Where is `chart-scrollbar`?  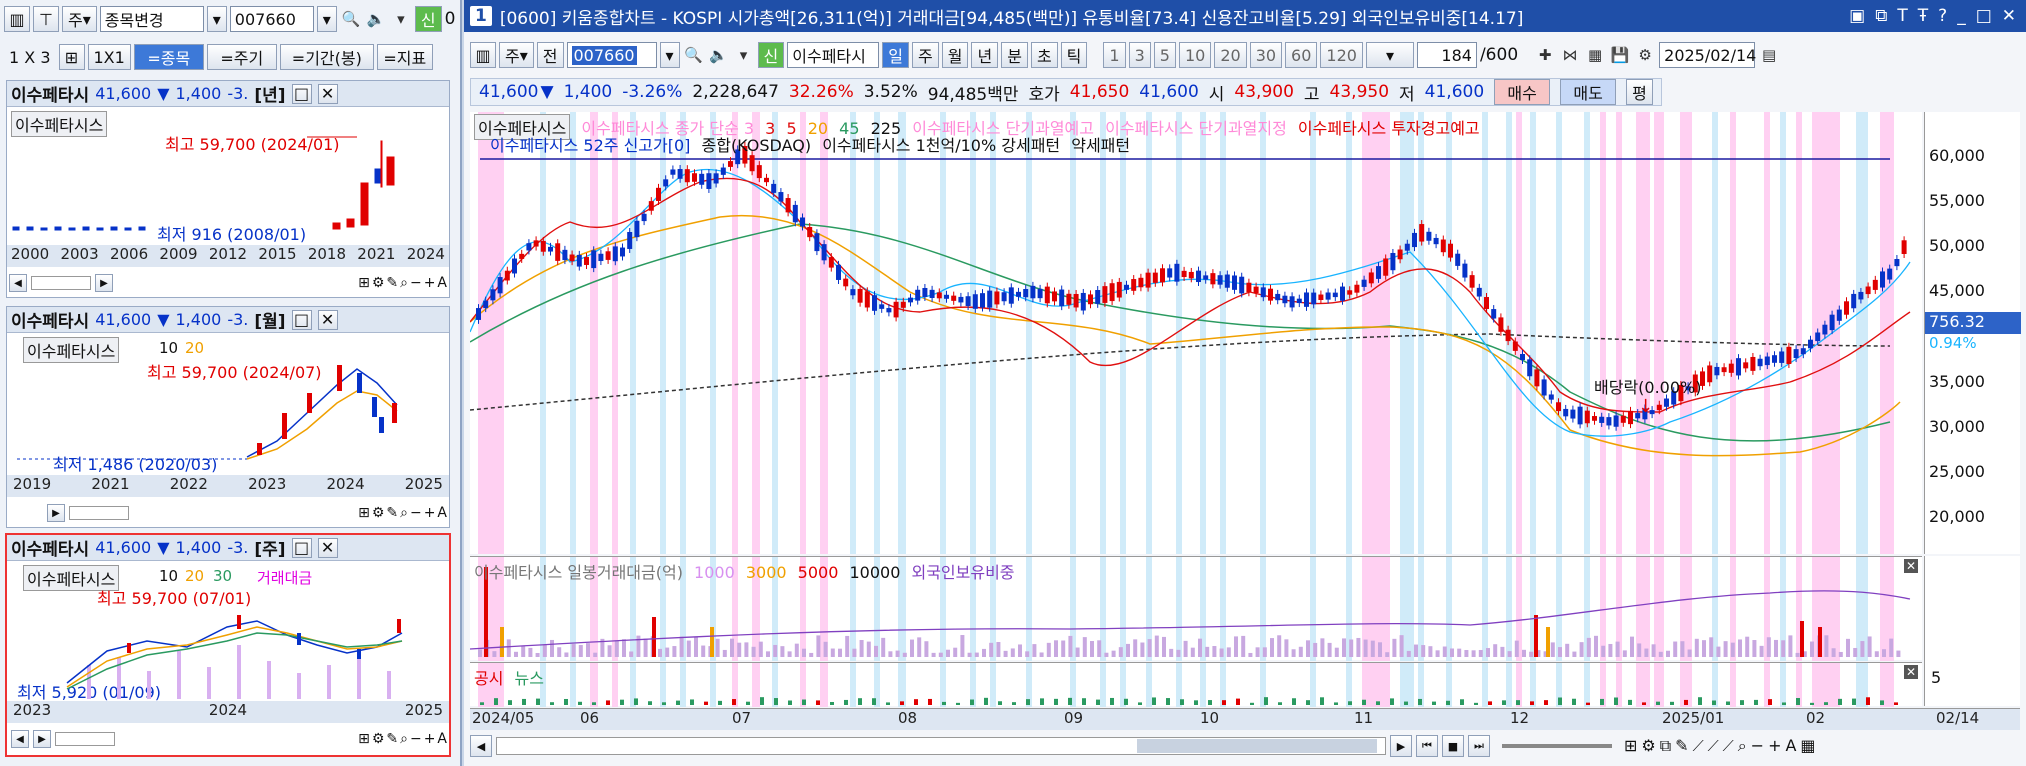 chart-scrollbar is located at coordinates (941, 746).